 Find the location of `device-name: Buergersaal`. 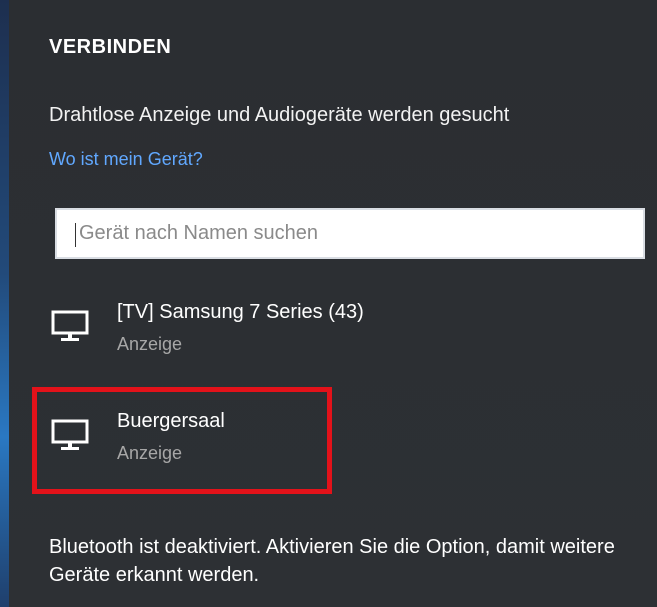

device-name: Buergersaal is located at coordinates (171, 421).